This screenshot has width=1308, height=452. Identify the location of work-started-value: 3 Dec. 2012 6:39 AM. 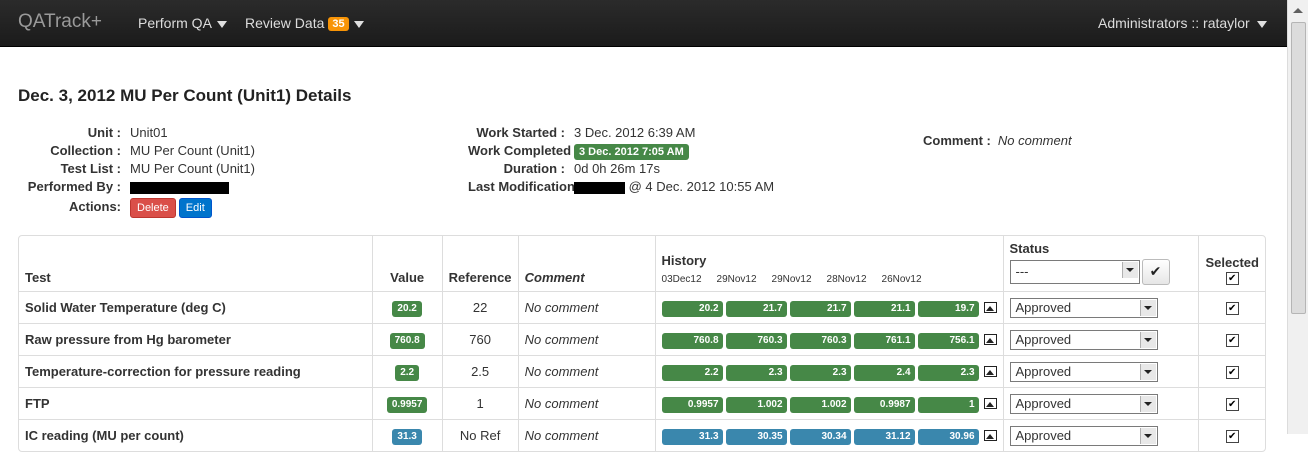
(635, 132).